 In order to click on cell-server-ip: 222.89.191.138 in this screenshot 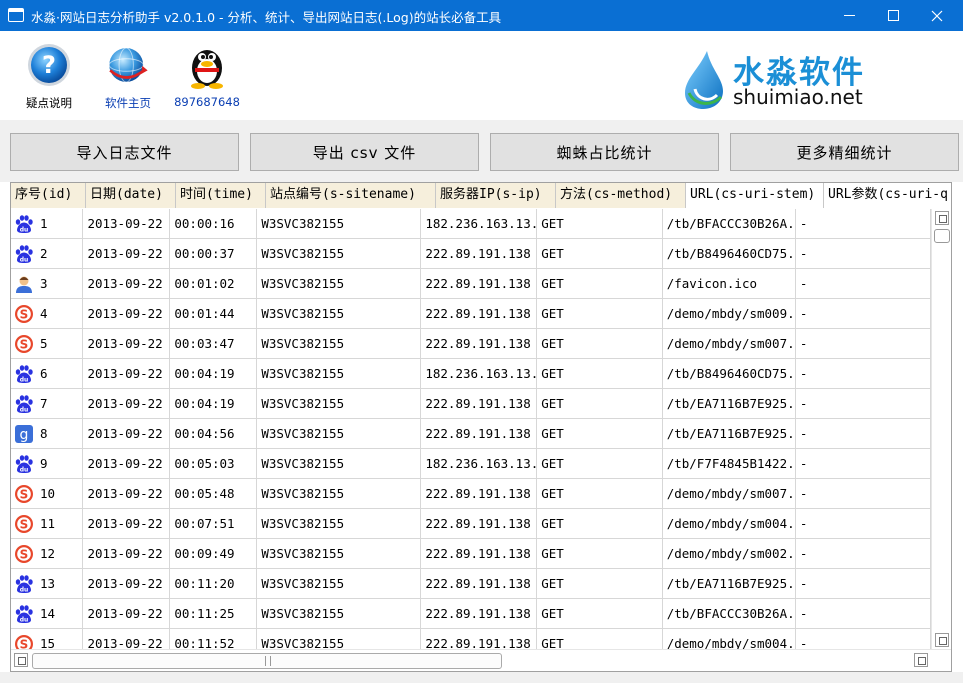, I will do `click(479, 583)`.